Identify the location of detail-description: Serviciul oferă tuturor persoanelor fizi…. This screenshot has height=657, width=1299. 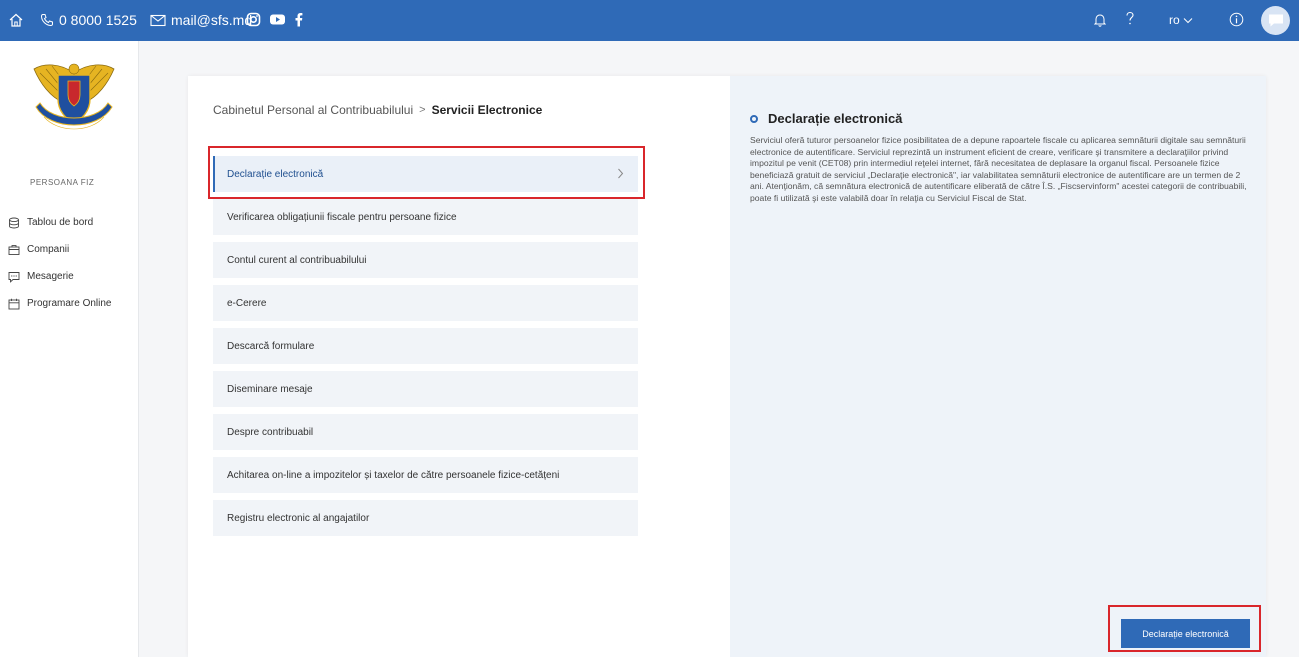
(998, 169).